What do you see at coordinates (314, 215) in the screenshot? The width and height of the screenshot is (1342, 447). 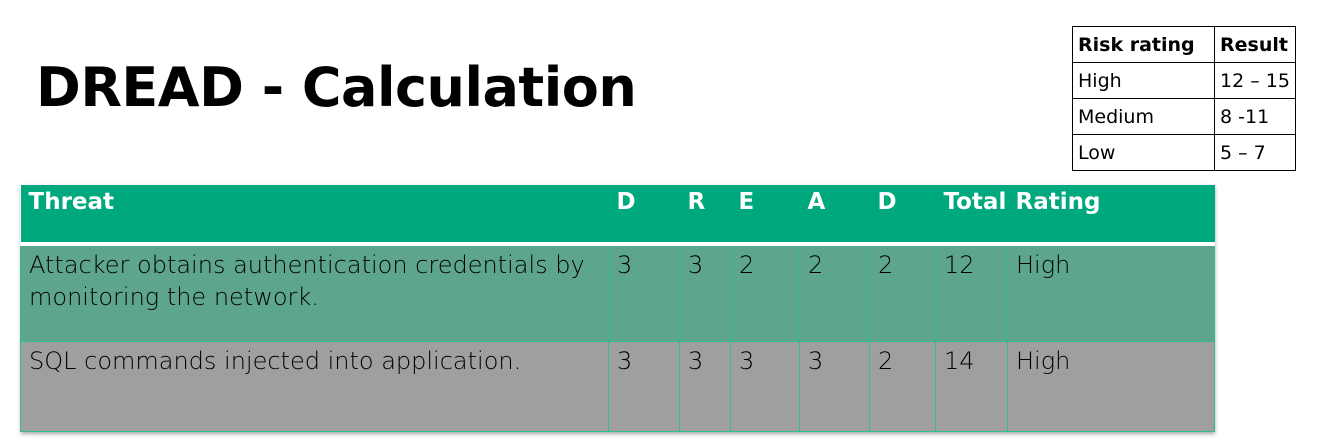 I see `header-threat: Threat` at bounding box center [314, 215].